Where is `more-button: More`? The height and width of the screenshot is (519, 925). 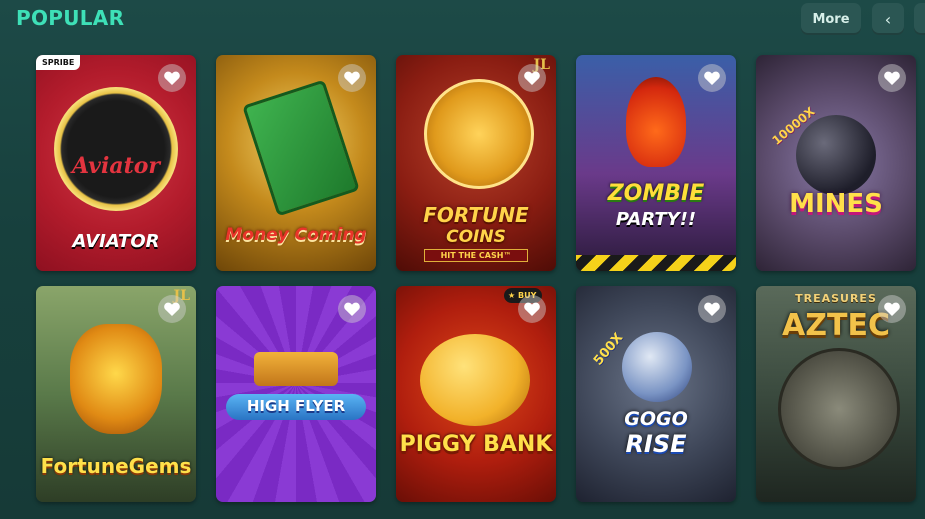 more-button: More is located at coordinates (831, 19).